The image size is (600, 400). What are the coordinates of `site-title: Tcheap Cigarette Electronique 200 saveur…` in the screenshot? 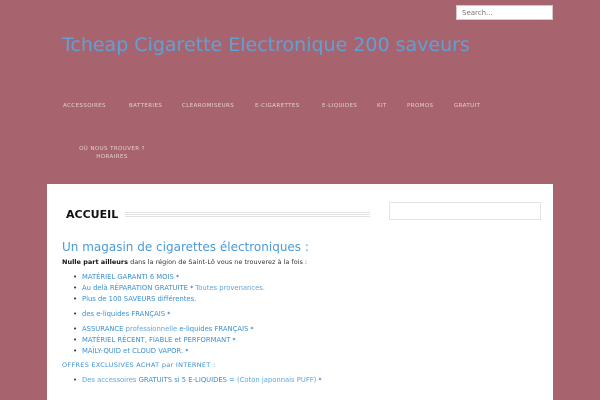 It's located at (266, 45).